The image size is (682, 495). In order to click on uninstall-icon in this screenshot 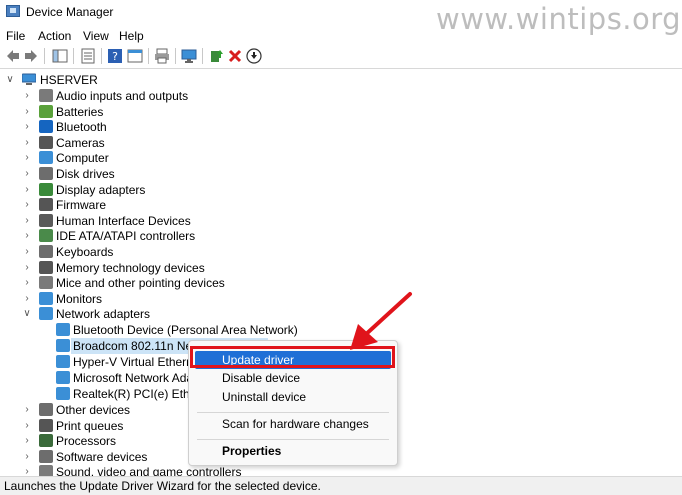, I will do `click(235, 56)`.